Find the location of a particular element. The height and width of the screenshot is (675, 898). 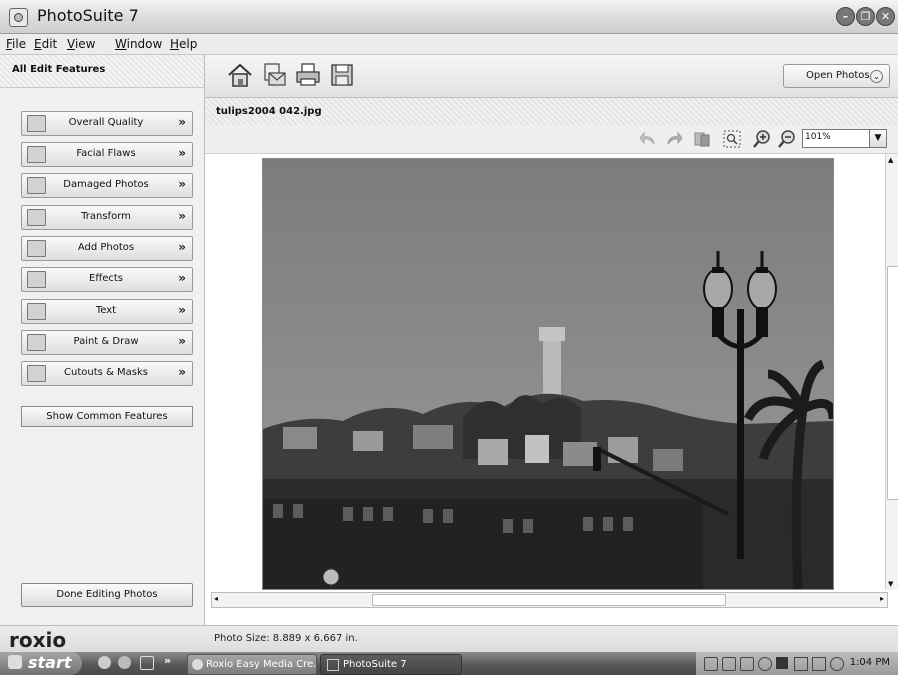

panel-header: All Edit Features is located at coordinates (102, 71).